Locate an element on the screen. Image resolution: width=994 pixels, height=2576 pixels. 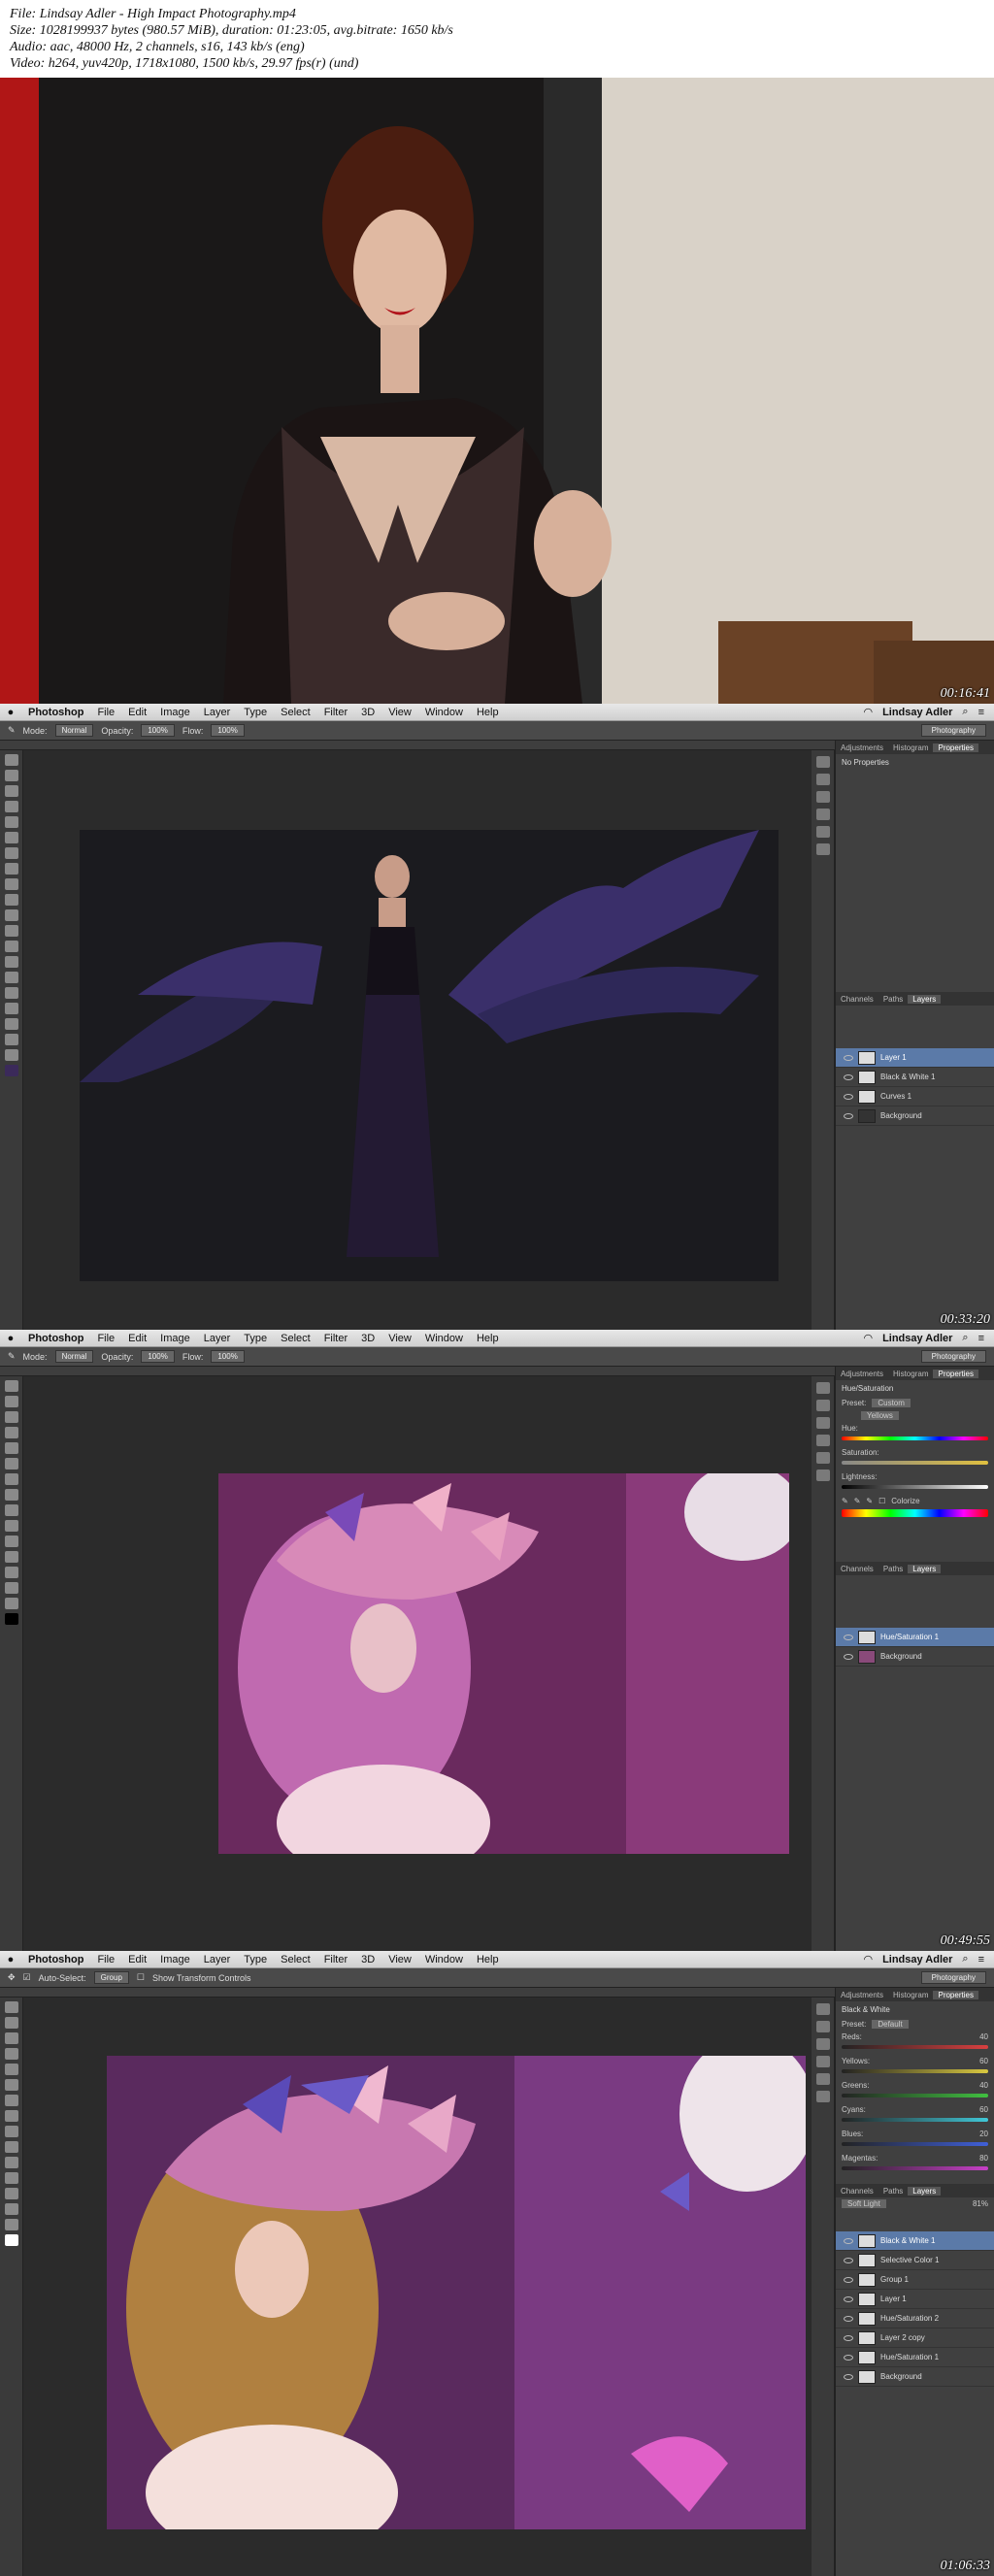
wifi-icon: ◠ is located at coordinates (868, 1959).